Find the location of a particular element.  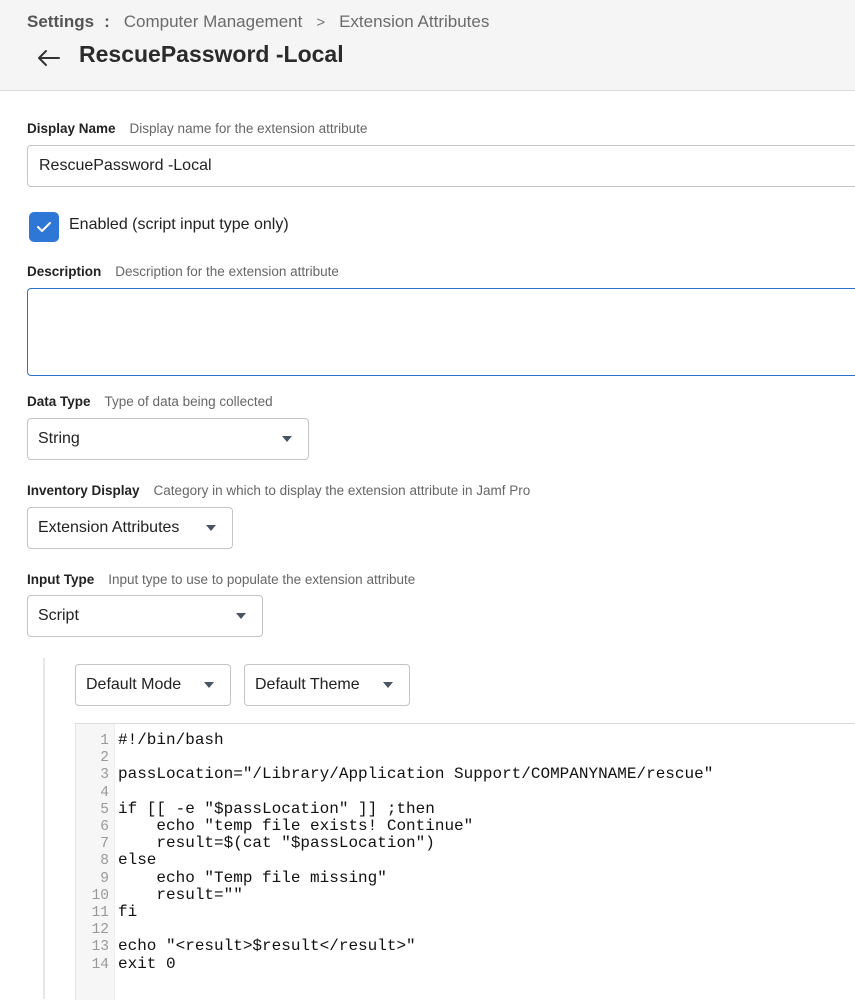

data-type-label-text: Data Type is located at coordinates (59, 401).